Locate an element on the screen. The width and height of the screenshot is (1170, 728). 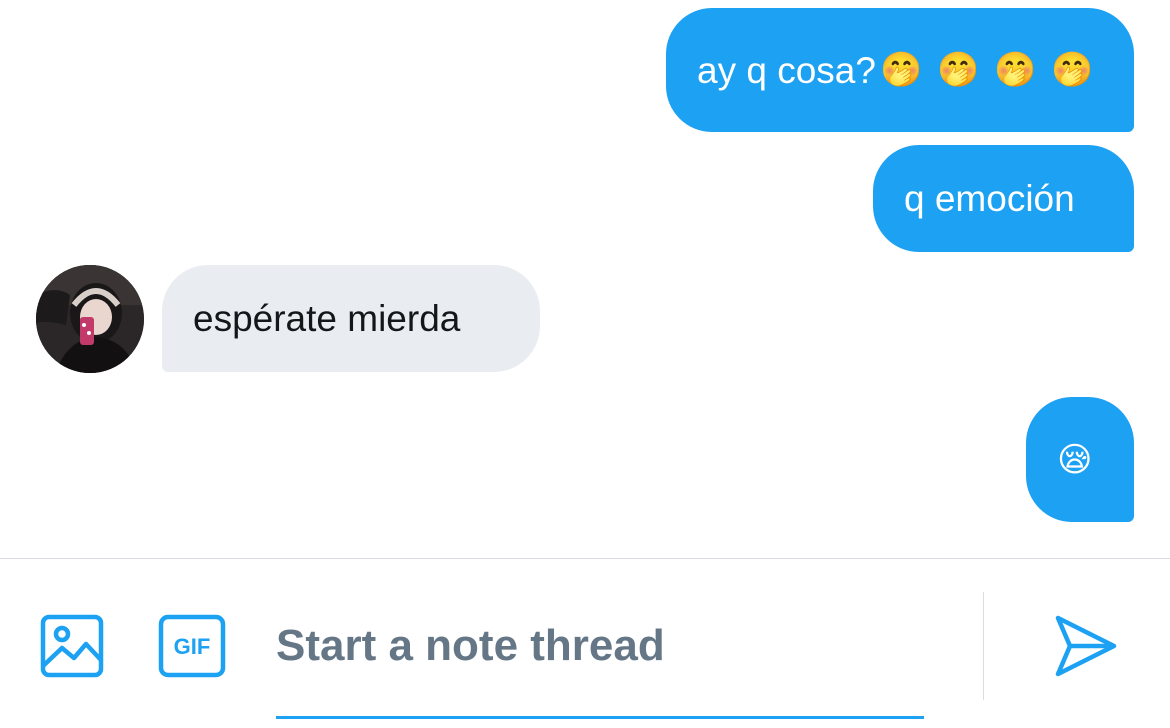
add-media-button is located at coordinates (72, 646).